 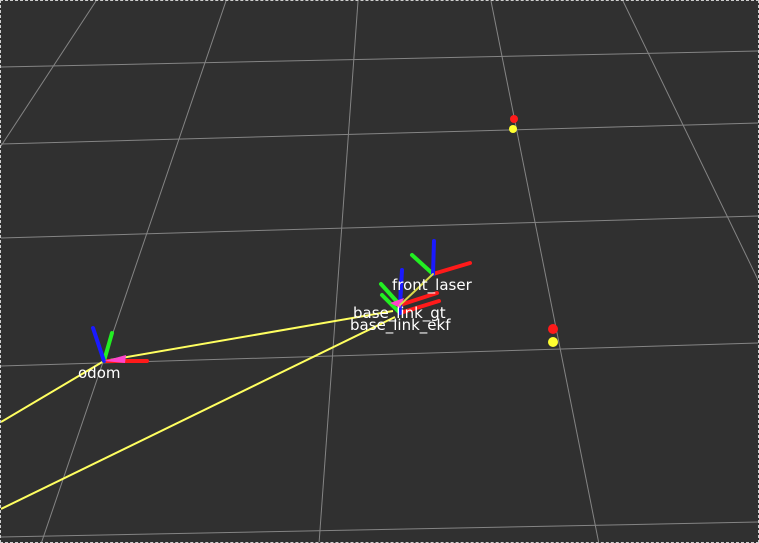 I want to click on front-laser-z-axis, so click(x=433, y=257).